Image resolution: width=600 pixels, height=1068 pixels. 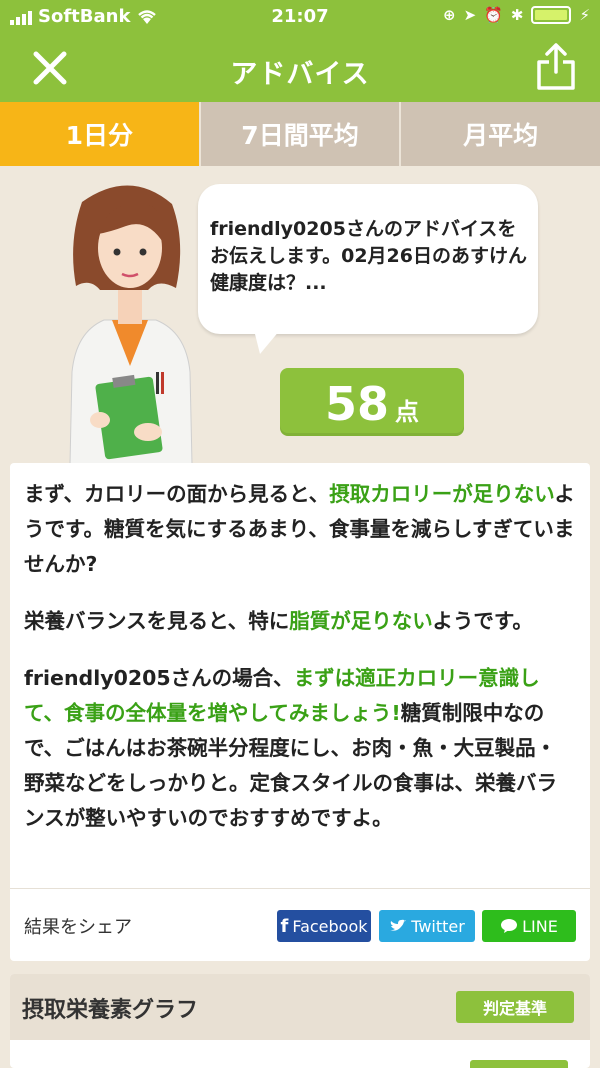 I want to click on highlight-fat: 脂質が足りない, so click(x=361, y=621).